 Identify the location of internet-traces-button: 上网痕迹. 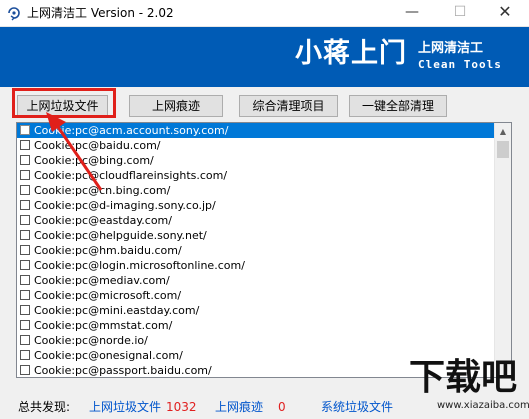
(176, 106).